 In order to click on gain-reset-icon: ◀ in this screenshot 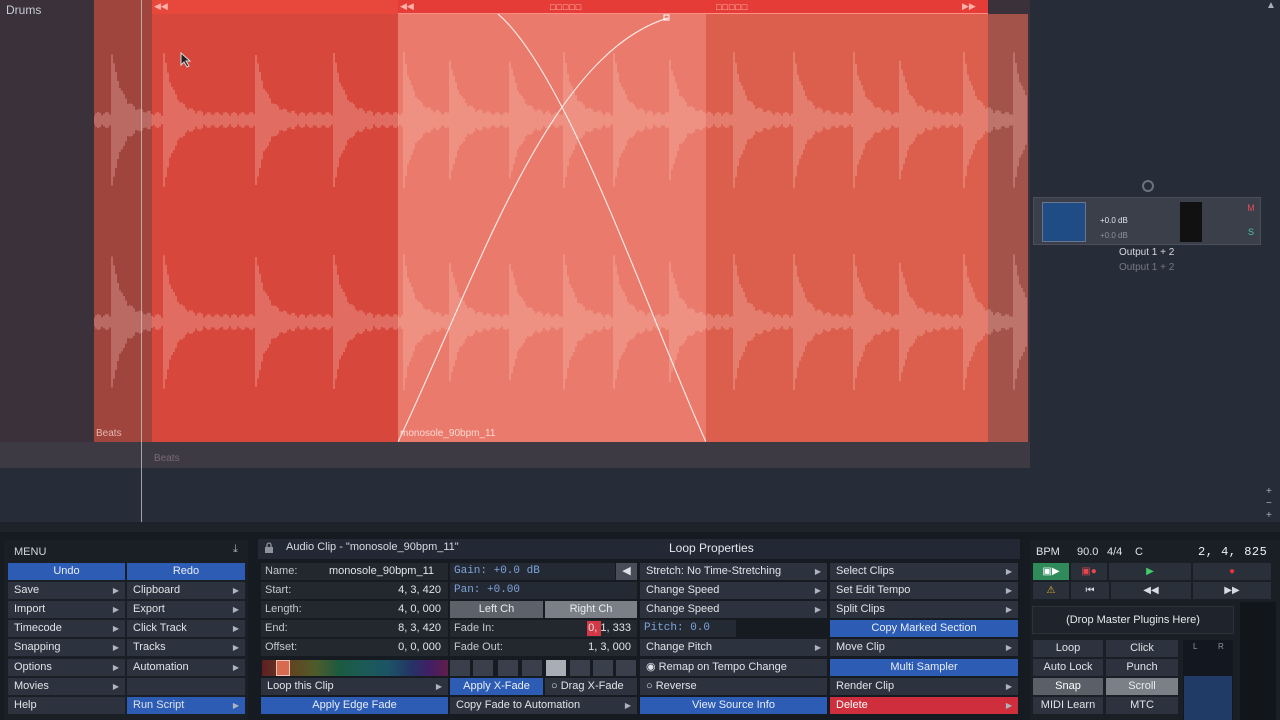, I will do `click(626, 571)`.